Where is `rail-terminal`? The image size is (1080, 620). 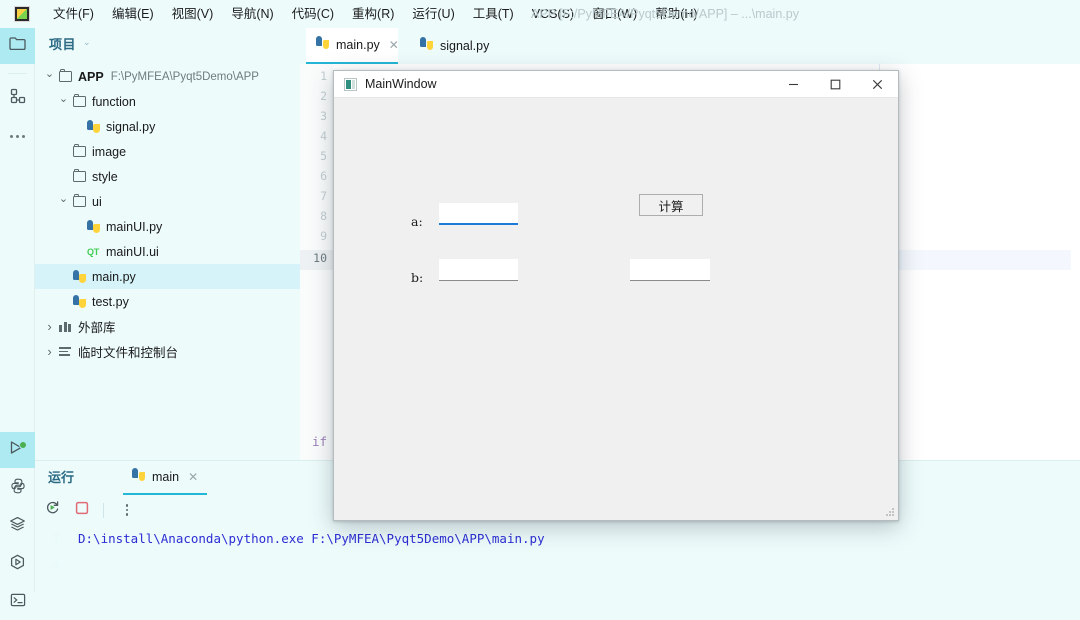
rail-terminal is located at coordinates (17, 602).